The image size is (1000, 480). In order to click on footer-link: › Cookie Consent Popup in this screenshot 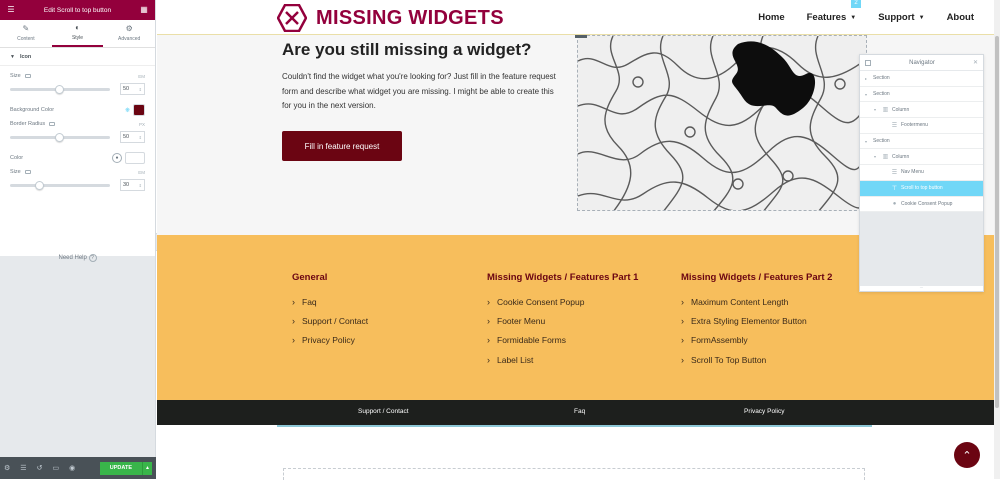, I will do `click(562, 301)`.